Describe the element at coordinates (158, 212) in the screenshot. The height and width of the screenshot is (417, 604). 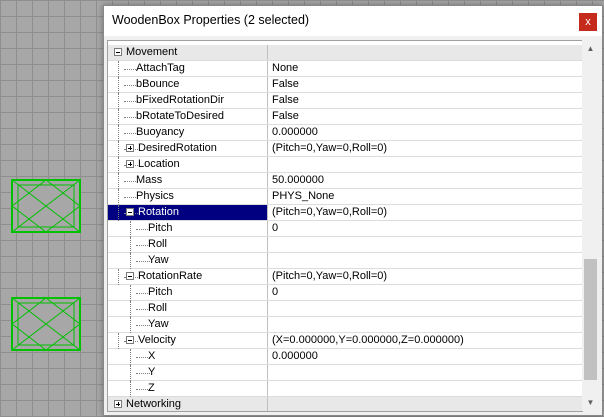
I see `property-name: Rotation` at that location.